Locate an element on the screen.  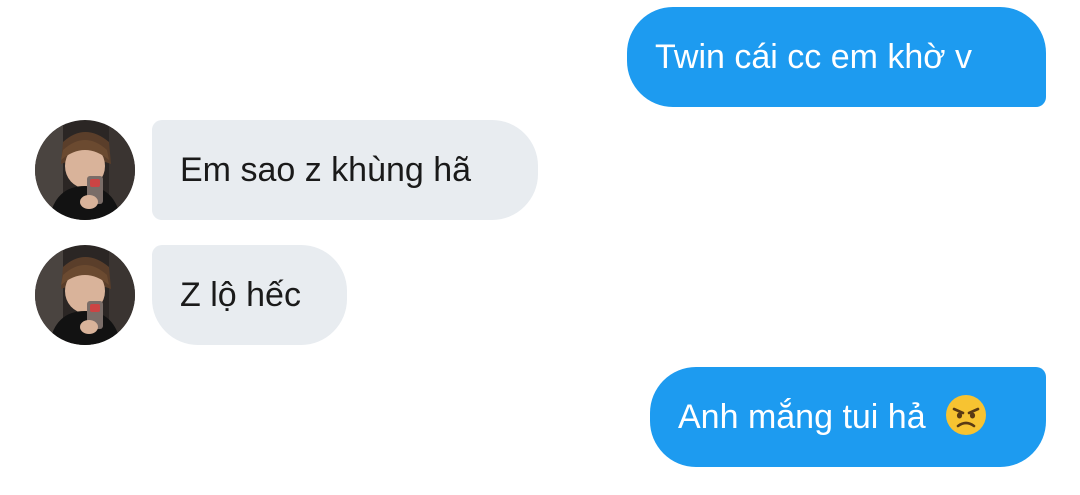
message-bubble-outgoing: Twin cái cc em khờ v is located at coordinates (836, 57).